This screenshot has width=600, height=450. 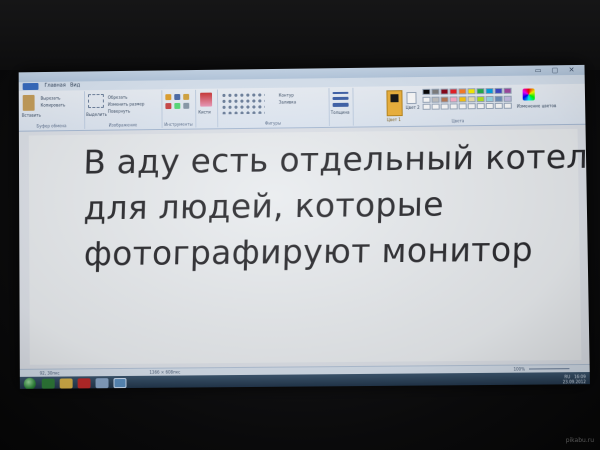 I want to click on zoom-level: 100%, so click(x=519, y=369).